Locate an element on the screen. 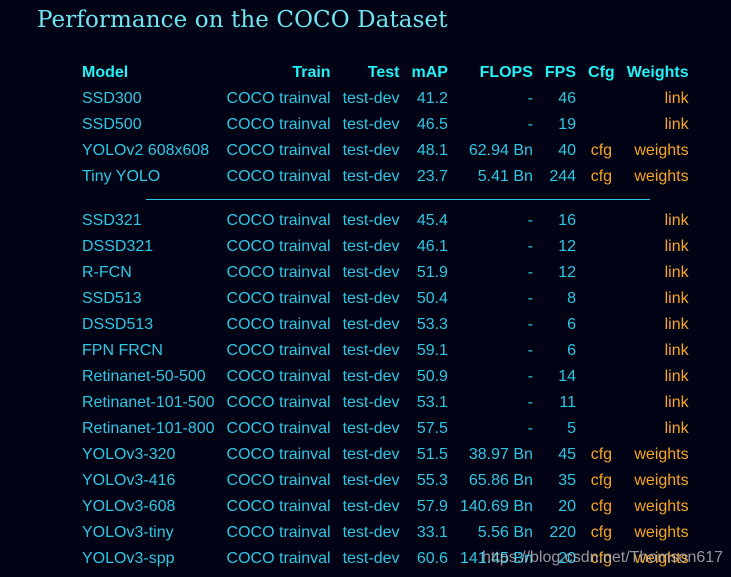 Image resolution: width=731 pixels, height=577 pixels. map-cell: 51.5 is located at coordinates (432, 454).